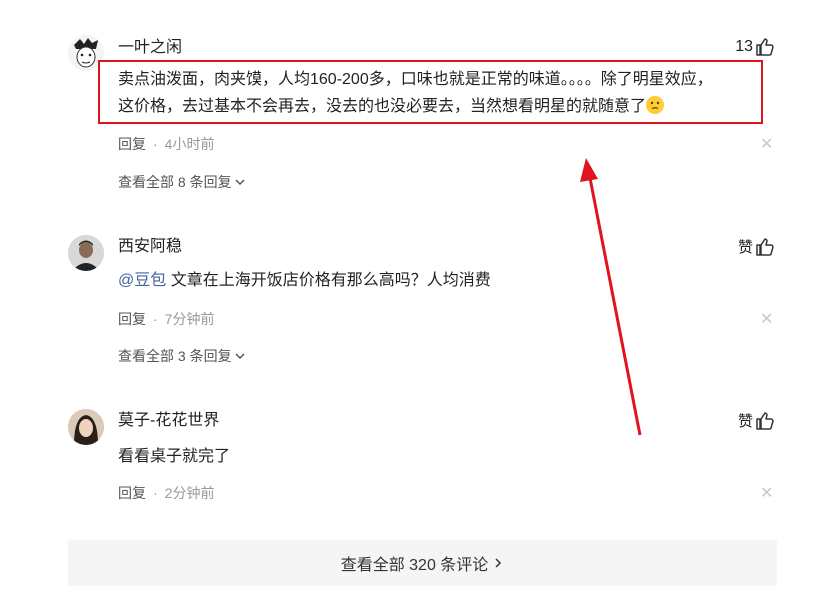 Image resolution: width=823 pixels, height=610 pixels. What do you see at coordinates (611, 297) in the screenshot?
I see `annotation-arrow` at bounding box center [611, 297].